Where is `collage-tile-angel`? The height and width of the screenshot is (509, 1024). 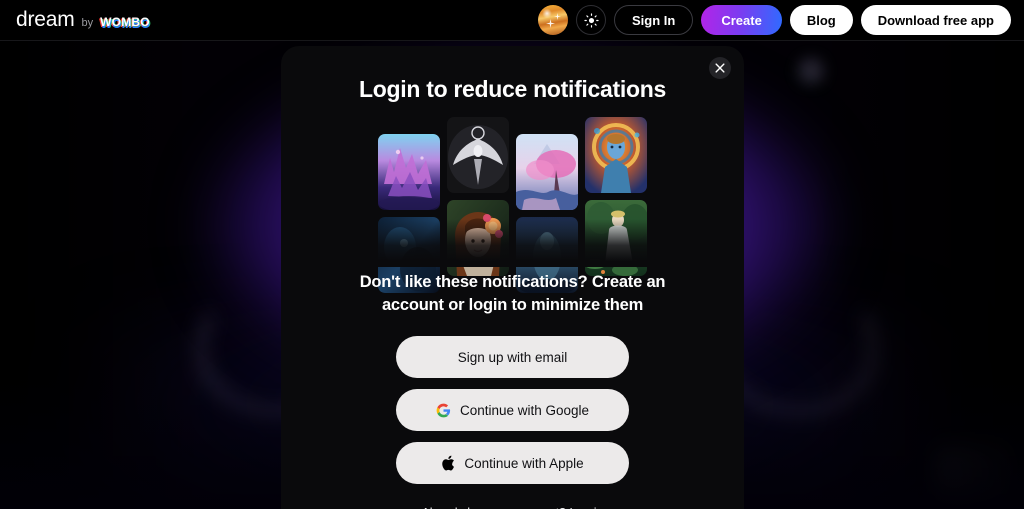 collage-tile-angel is located at coordinates (478, 155).